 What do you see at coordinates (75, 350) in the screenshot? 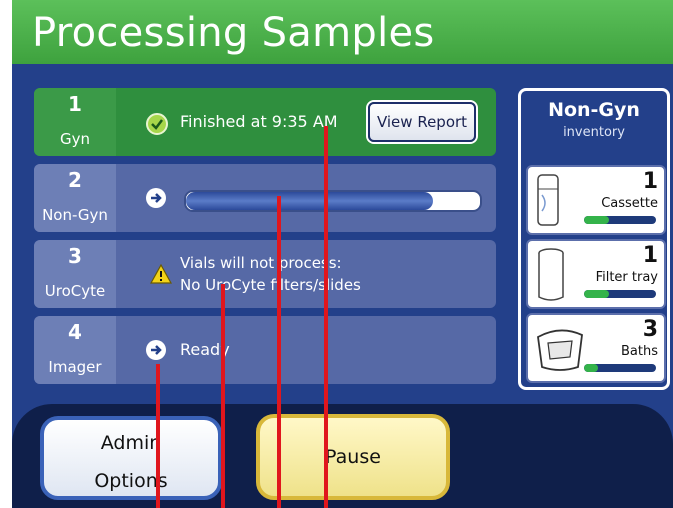
I see `row-label-imager: 4 Imager` at bounding box center [75, 350].